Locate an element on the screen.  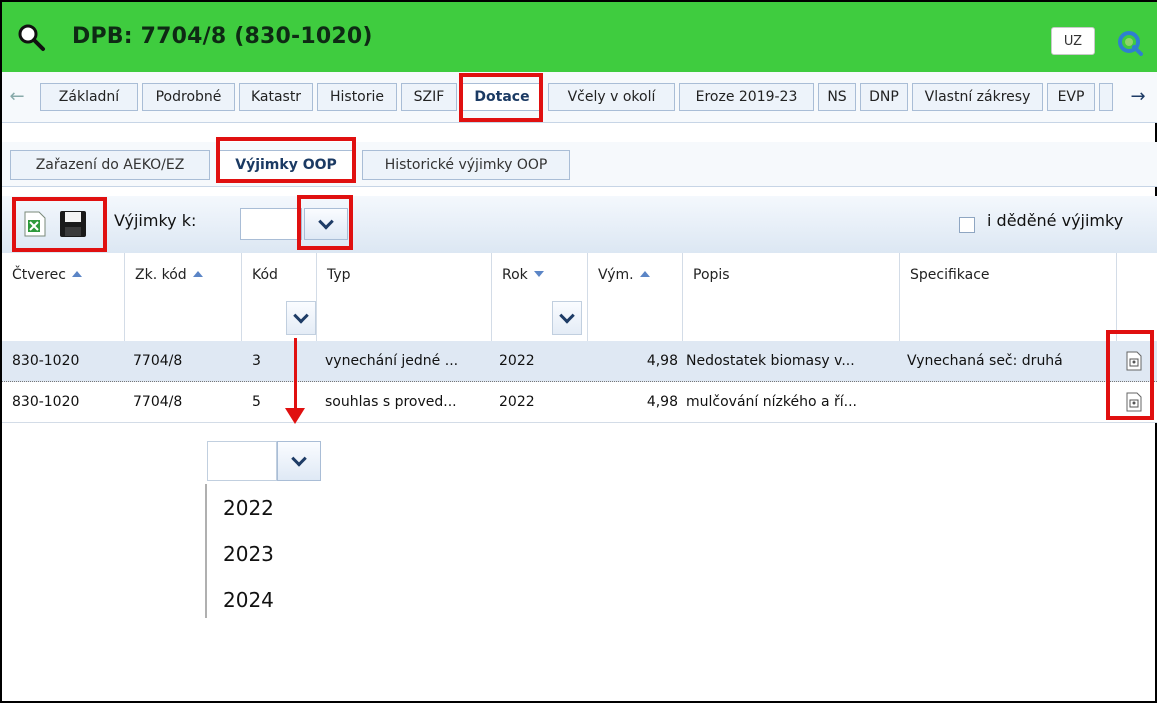
tab-vcely: Včely v okolí is located at coordinates (611, 97).